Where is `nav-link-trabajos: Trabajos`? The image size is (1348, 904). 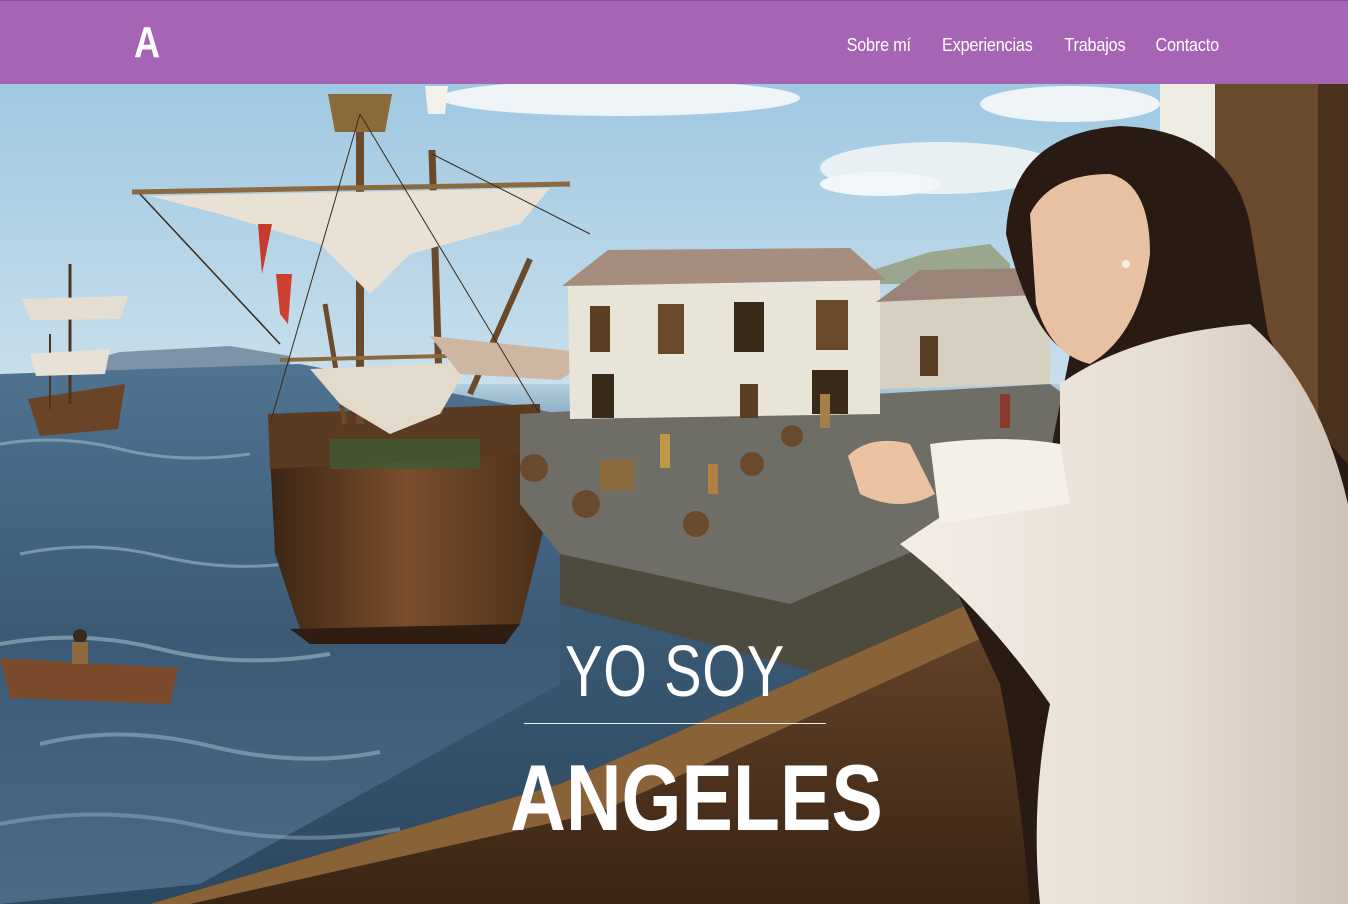
nav-link-trabajos: Trabajos is located at coordinates (1094, 45).